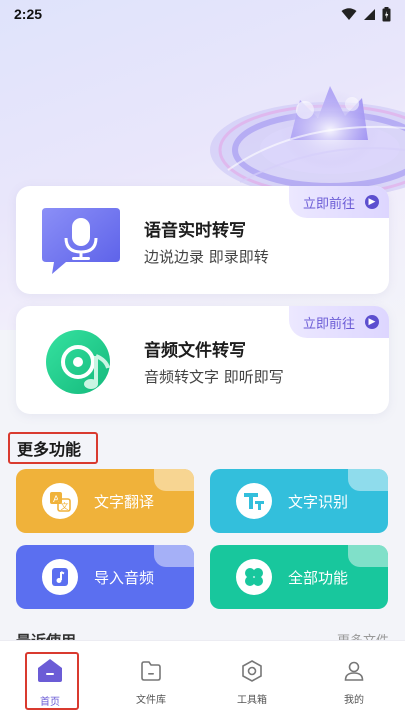 The width and height of the screenshot is (405, 720). I want to click on text-recognition-button: 文字识别, so click(299, 501).